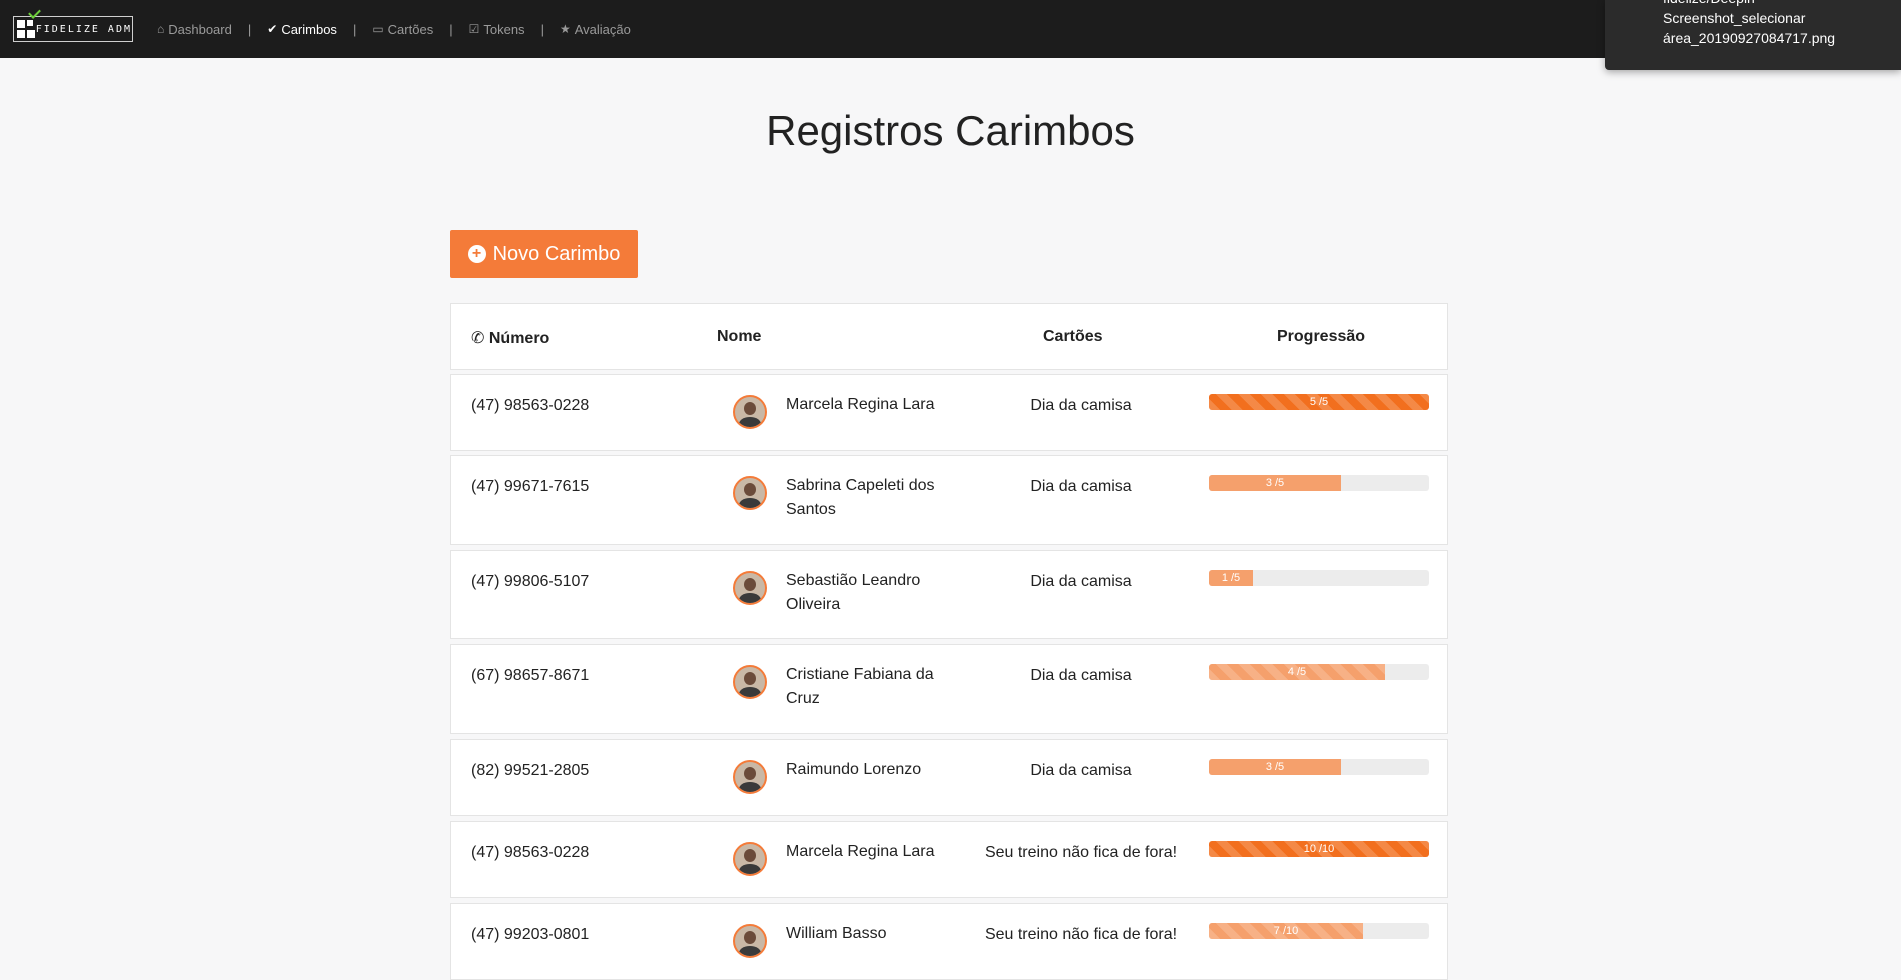 The width and height of the screenshot is (1901, 980). I want to click on nav-item-label: Tokens, so click(504, 29).